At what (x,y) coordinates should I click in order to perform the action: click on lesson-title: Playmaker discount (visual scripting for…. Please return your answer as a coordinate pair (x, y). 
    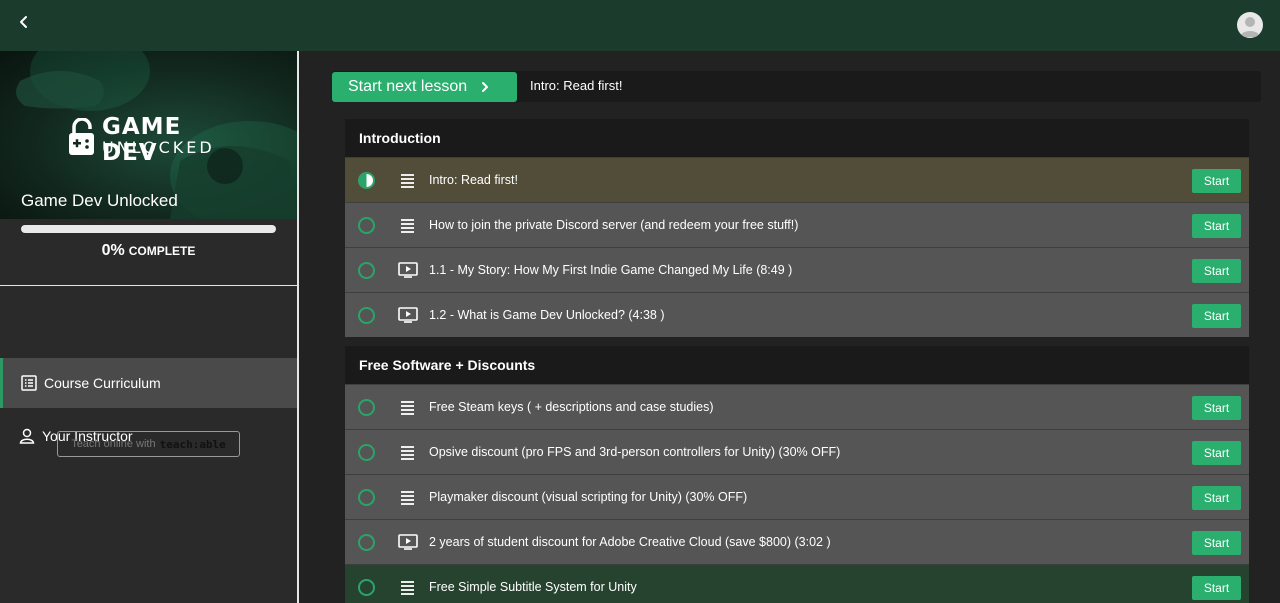
    Looking at the image, I should click on (588, 497).